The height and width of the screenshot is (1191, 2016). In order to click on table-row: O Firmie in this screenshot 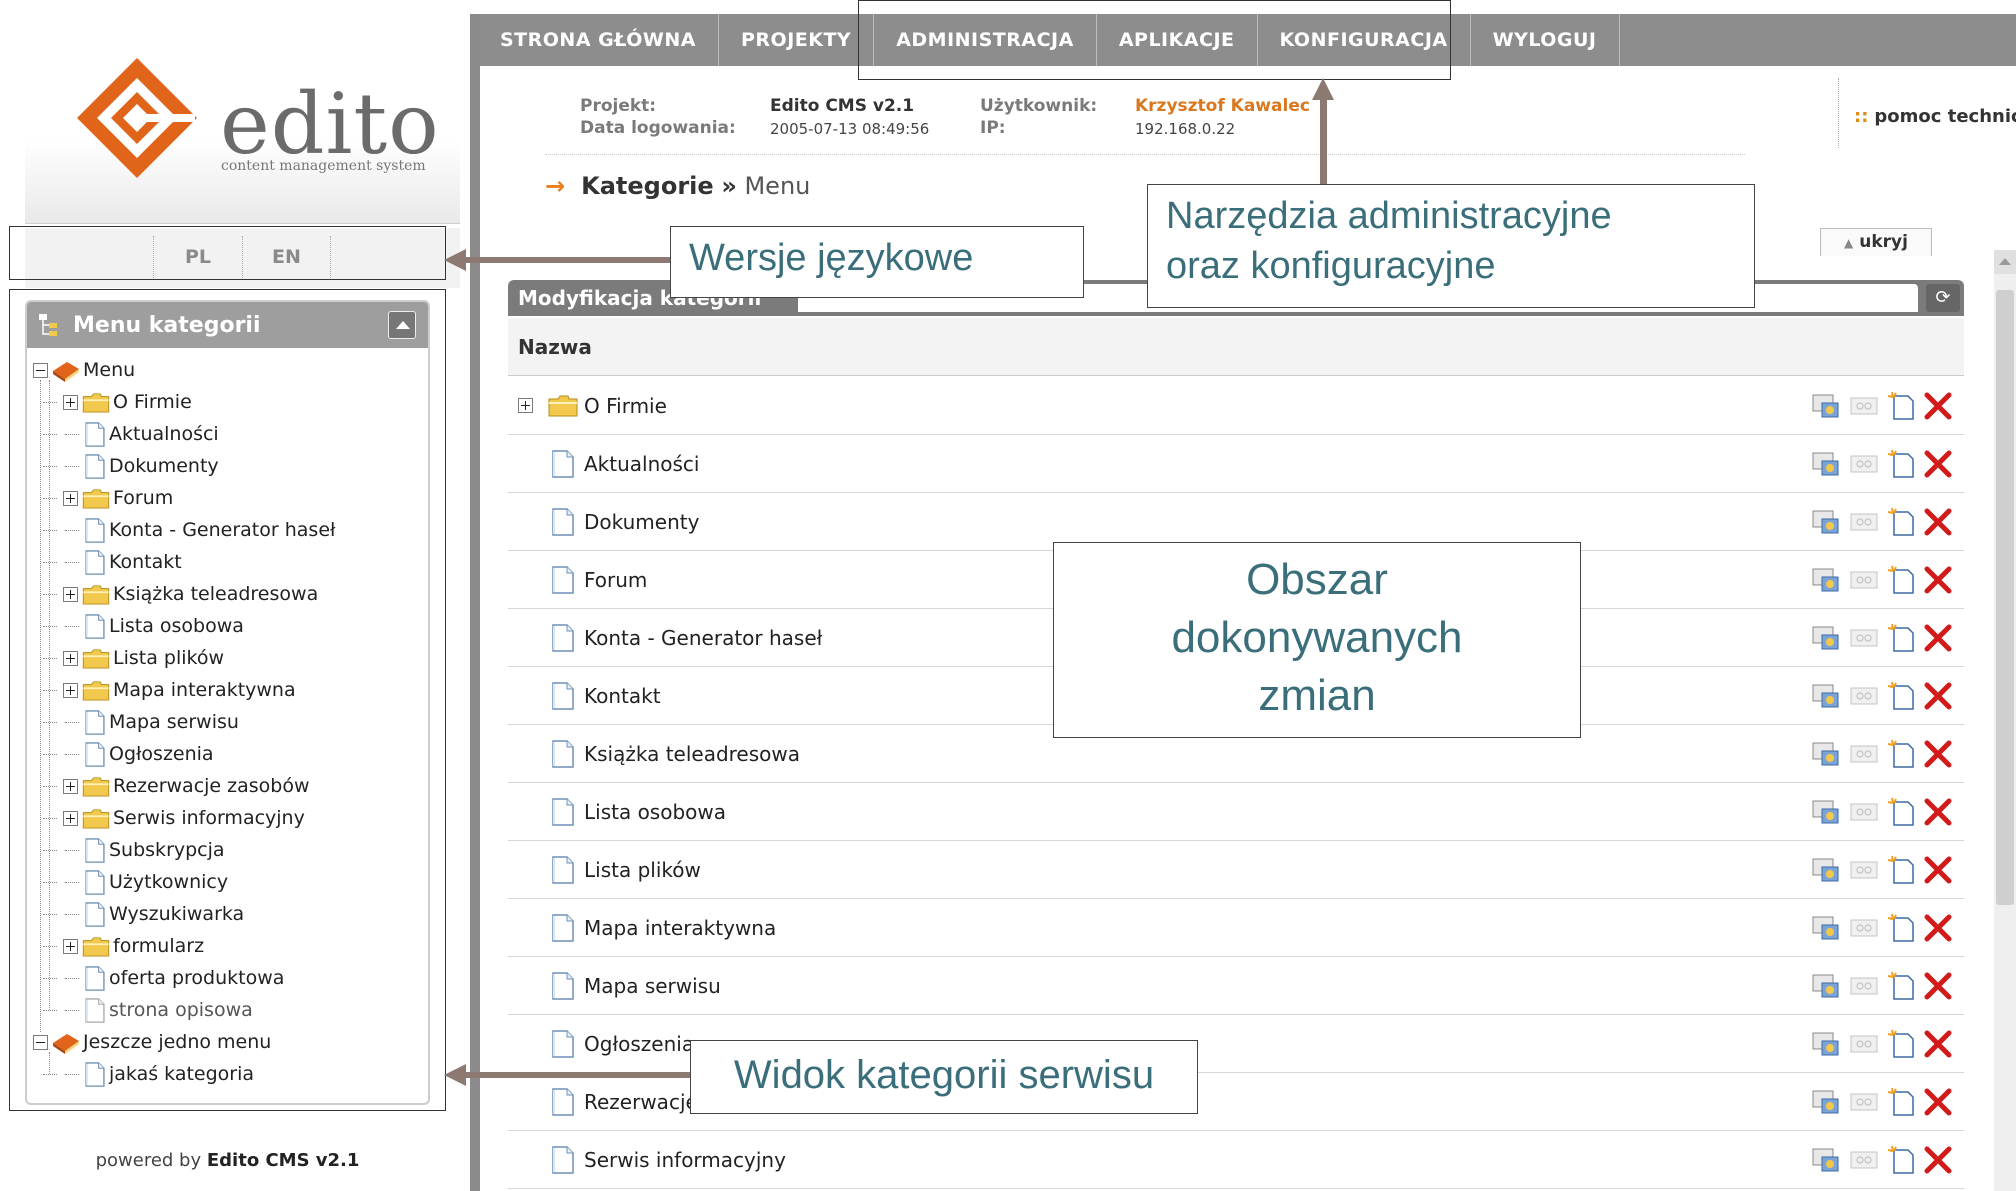, I will do `click(1236, 406)`.